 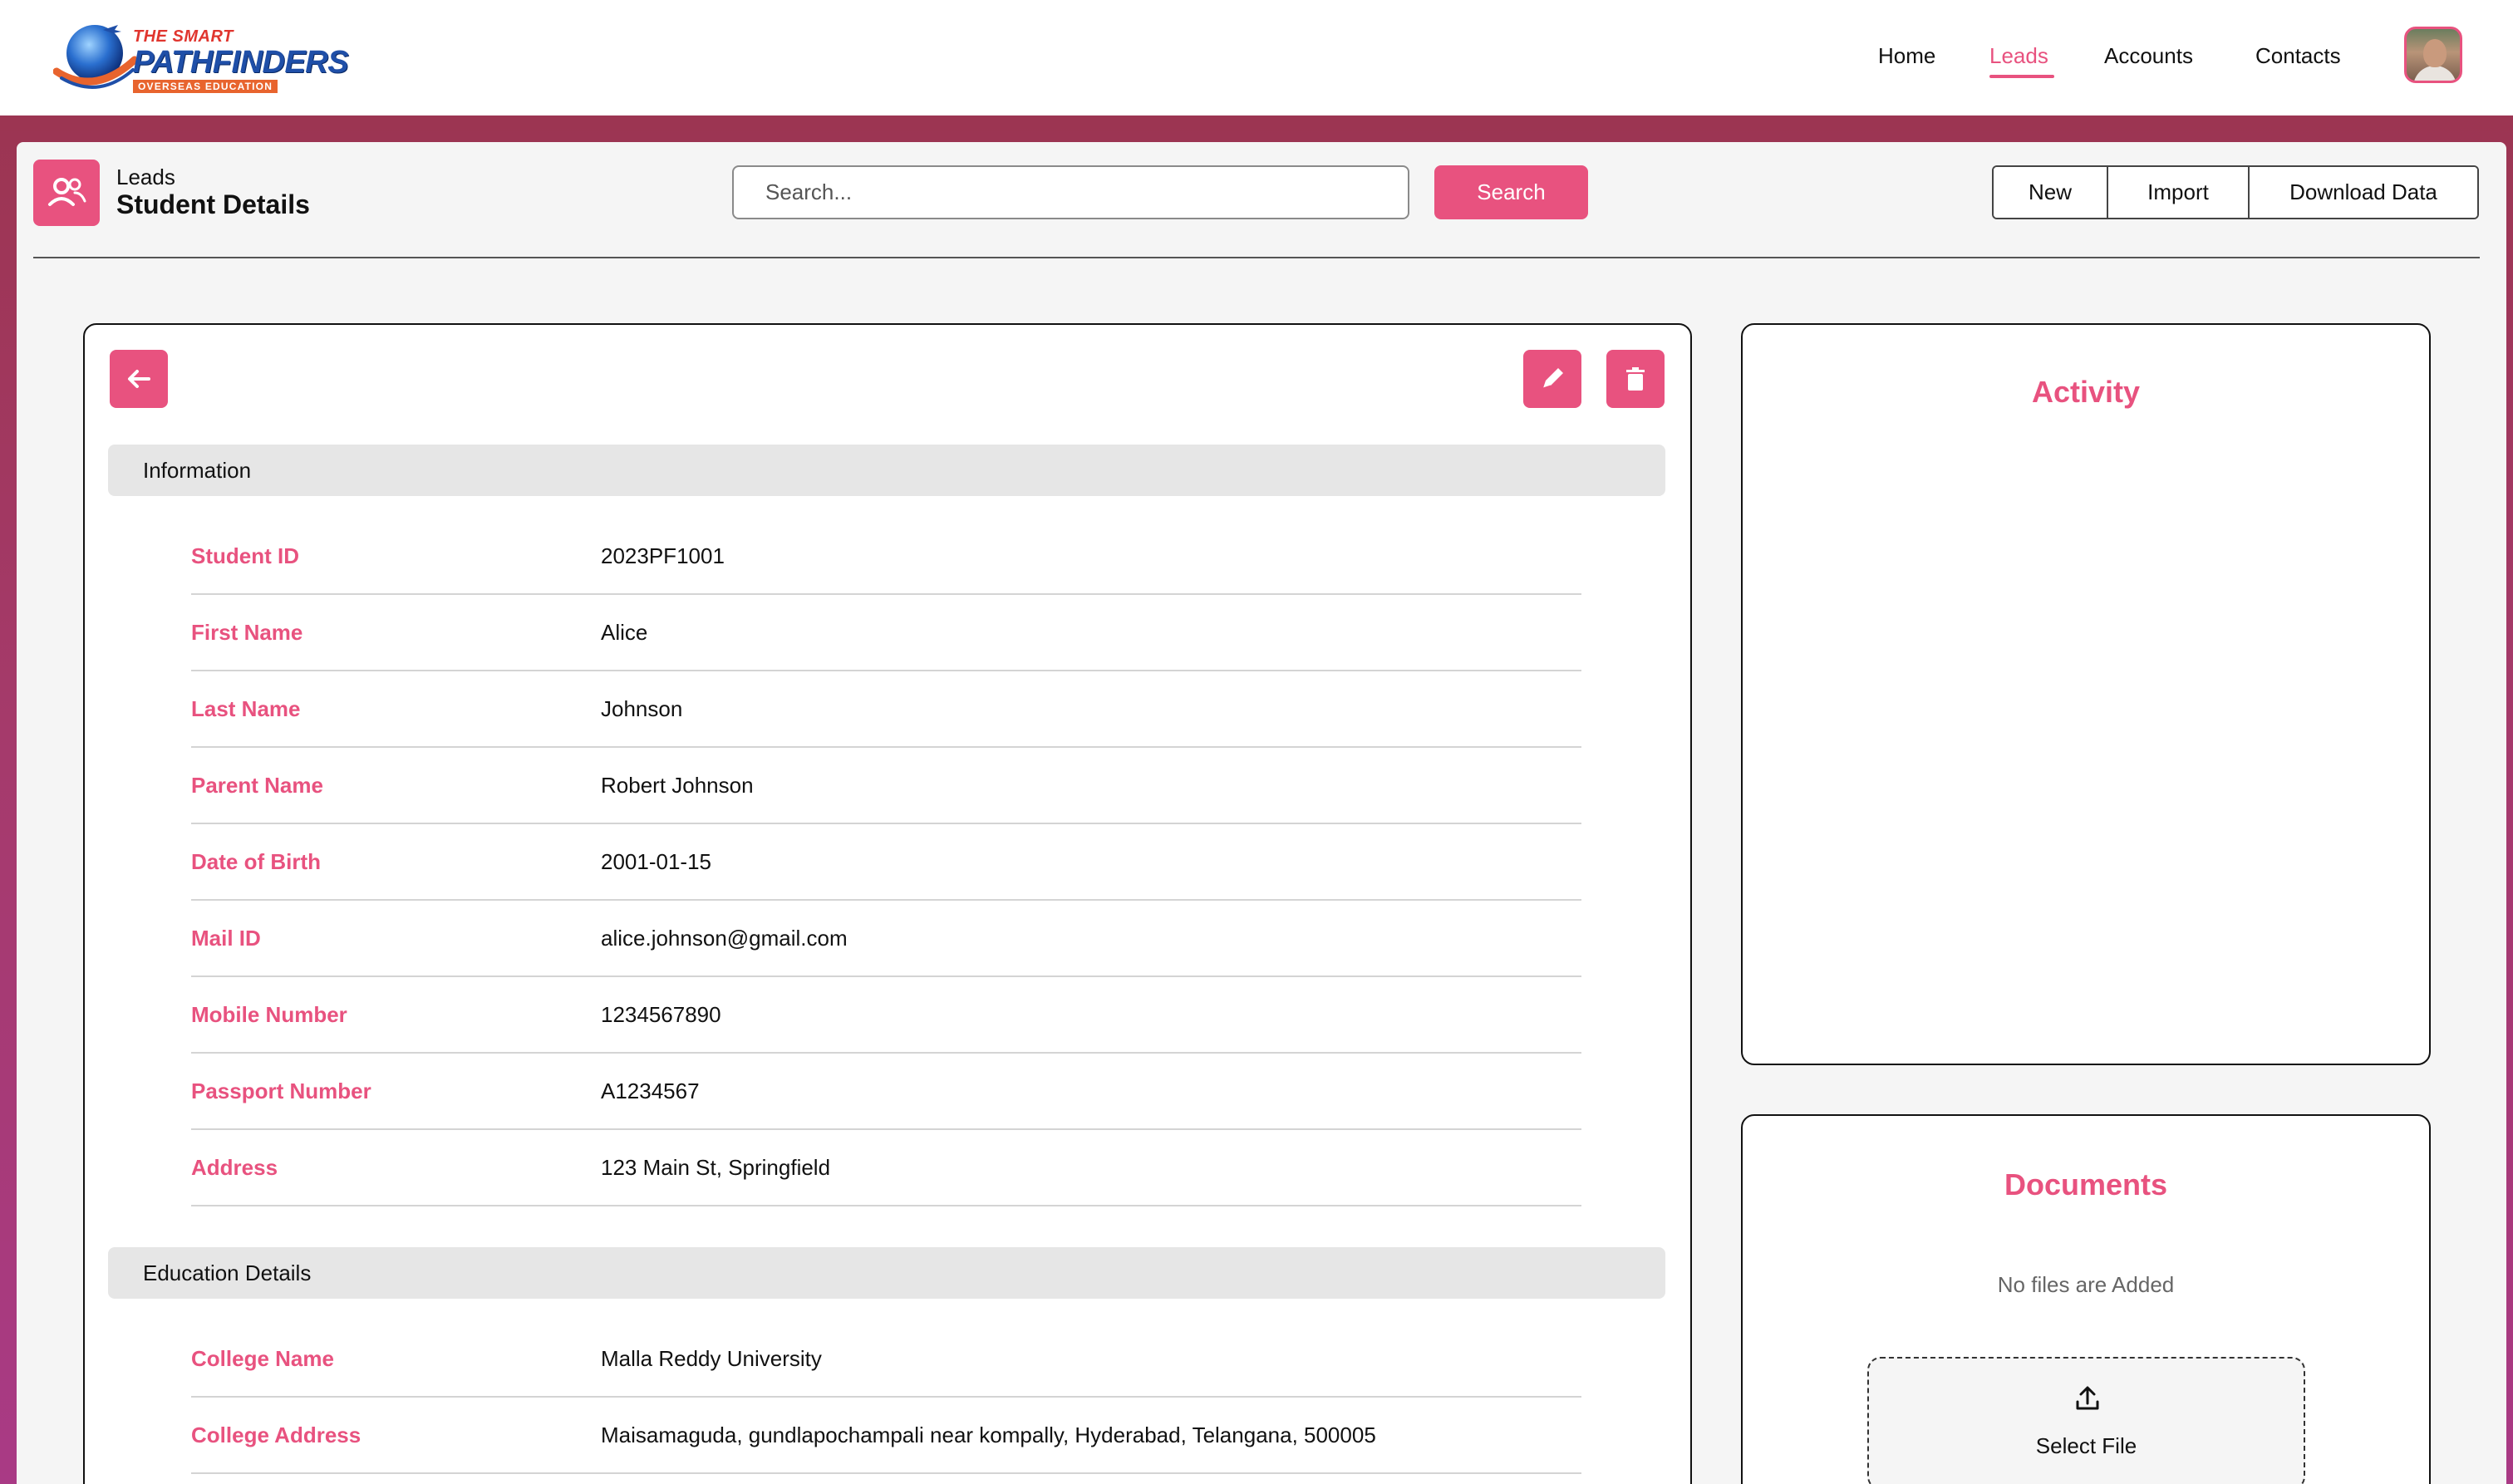 I want to click on field-row-college-name: College Name Malla Reddy University, so click(x=886, y=1359).